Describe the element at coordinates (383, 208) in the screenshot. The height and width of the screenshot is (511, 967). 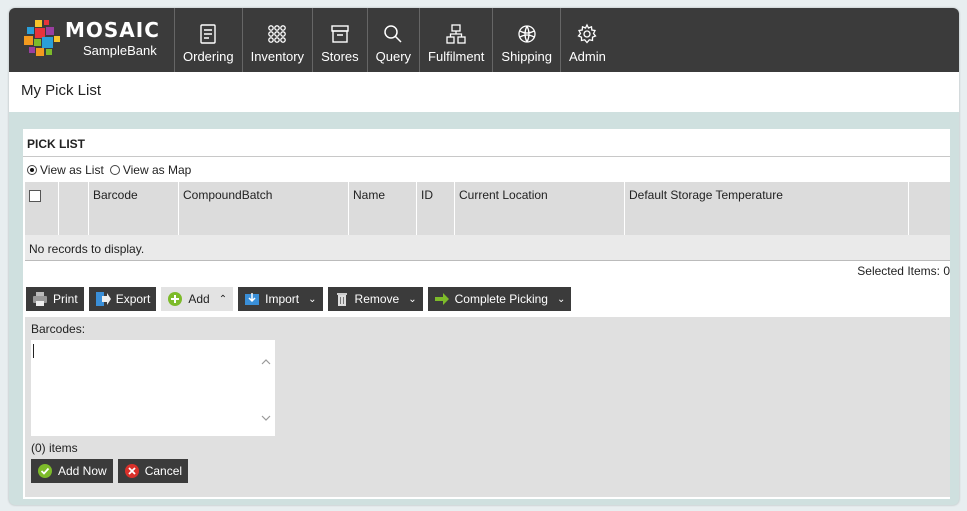
I see `column-name: Name` at that location.